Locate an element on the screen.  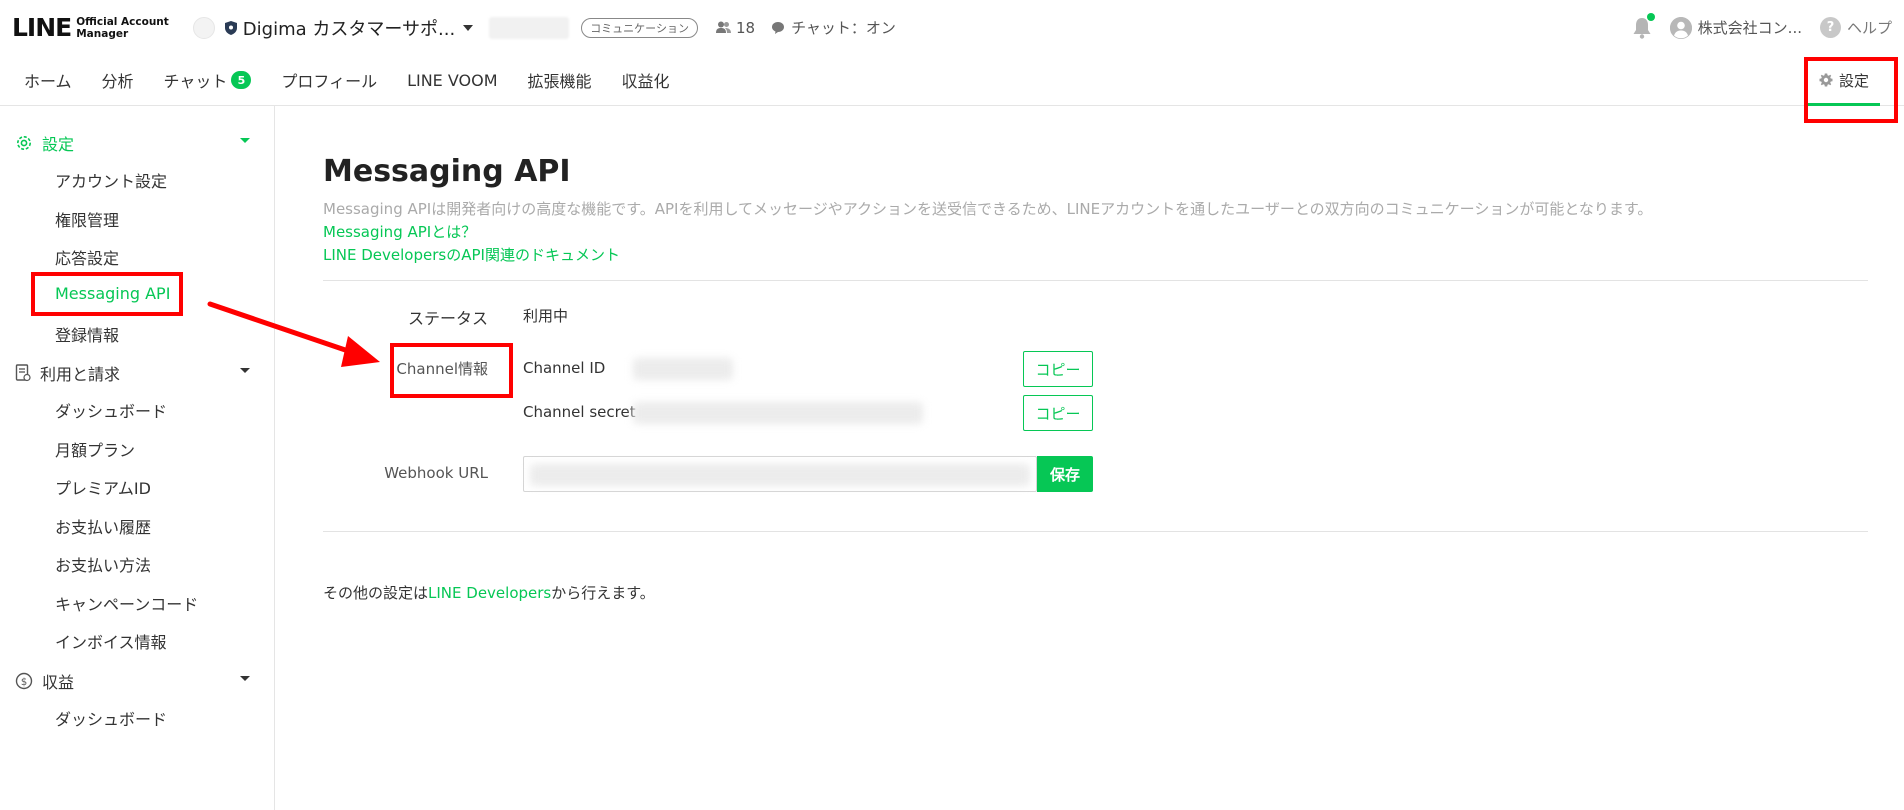
nav-chat: チャット 5 is located at coordinates (208, 80).